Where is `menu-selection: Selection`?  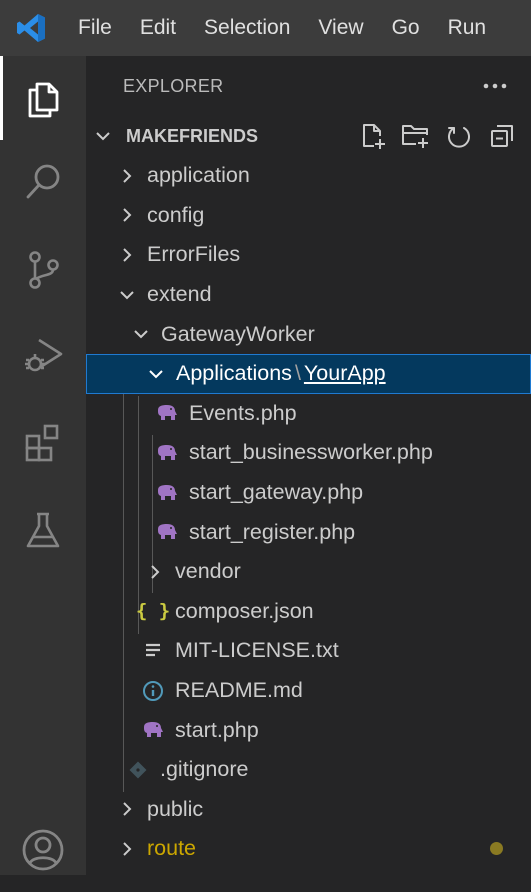 menu-selection: Selection is located at coordinates (247, 28).